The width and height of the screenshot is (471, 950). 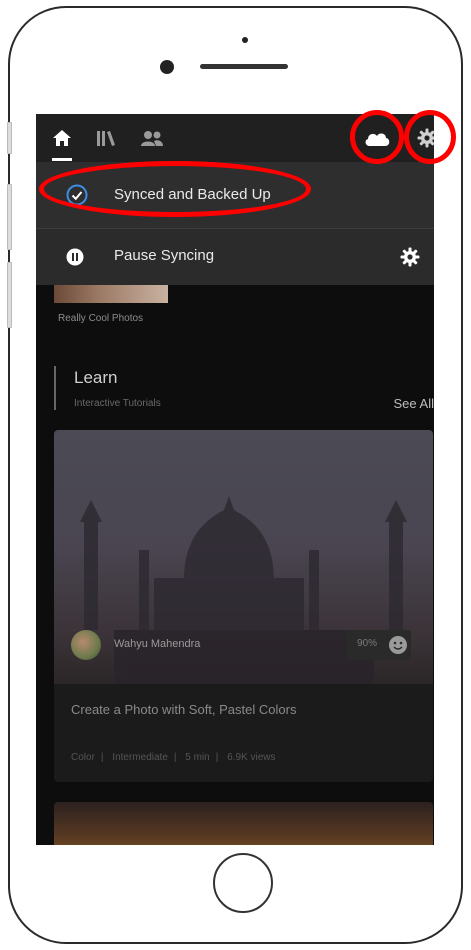 I want to click on smiley-icon, so click(x=398, y=645).